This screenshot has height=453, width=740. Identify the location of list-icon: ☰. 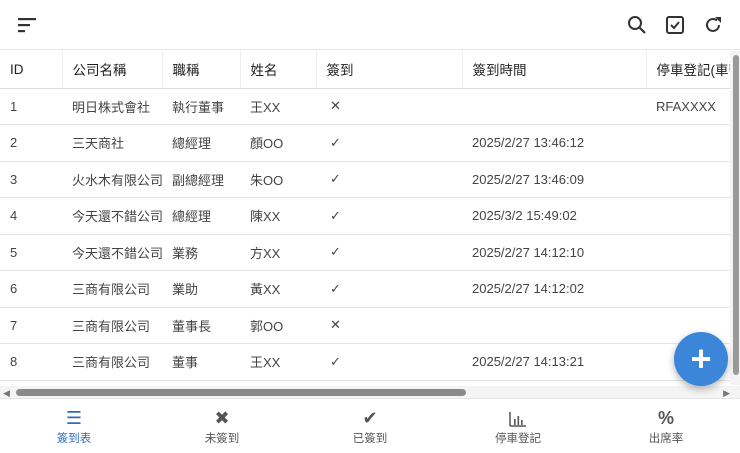
(74, 418).